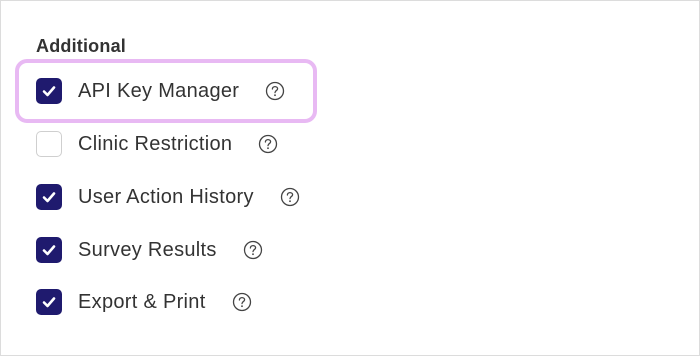  I want to click on export-print-label: Export & Print, so click(142, 301).